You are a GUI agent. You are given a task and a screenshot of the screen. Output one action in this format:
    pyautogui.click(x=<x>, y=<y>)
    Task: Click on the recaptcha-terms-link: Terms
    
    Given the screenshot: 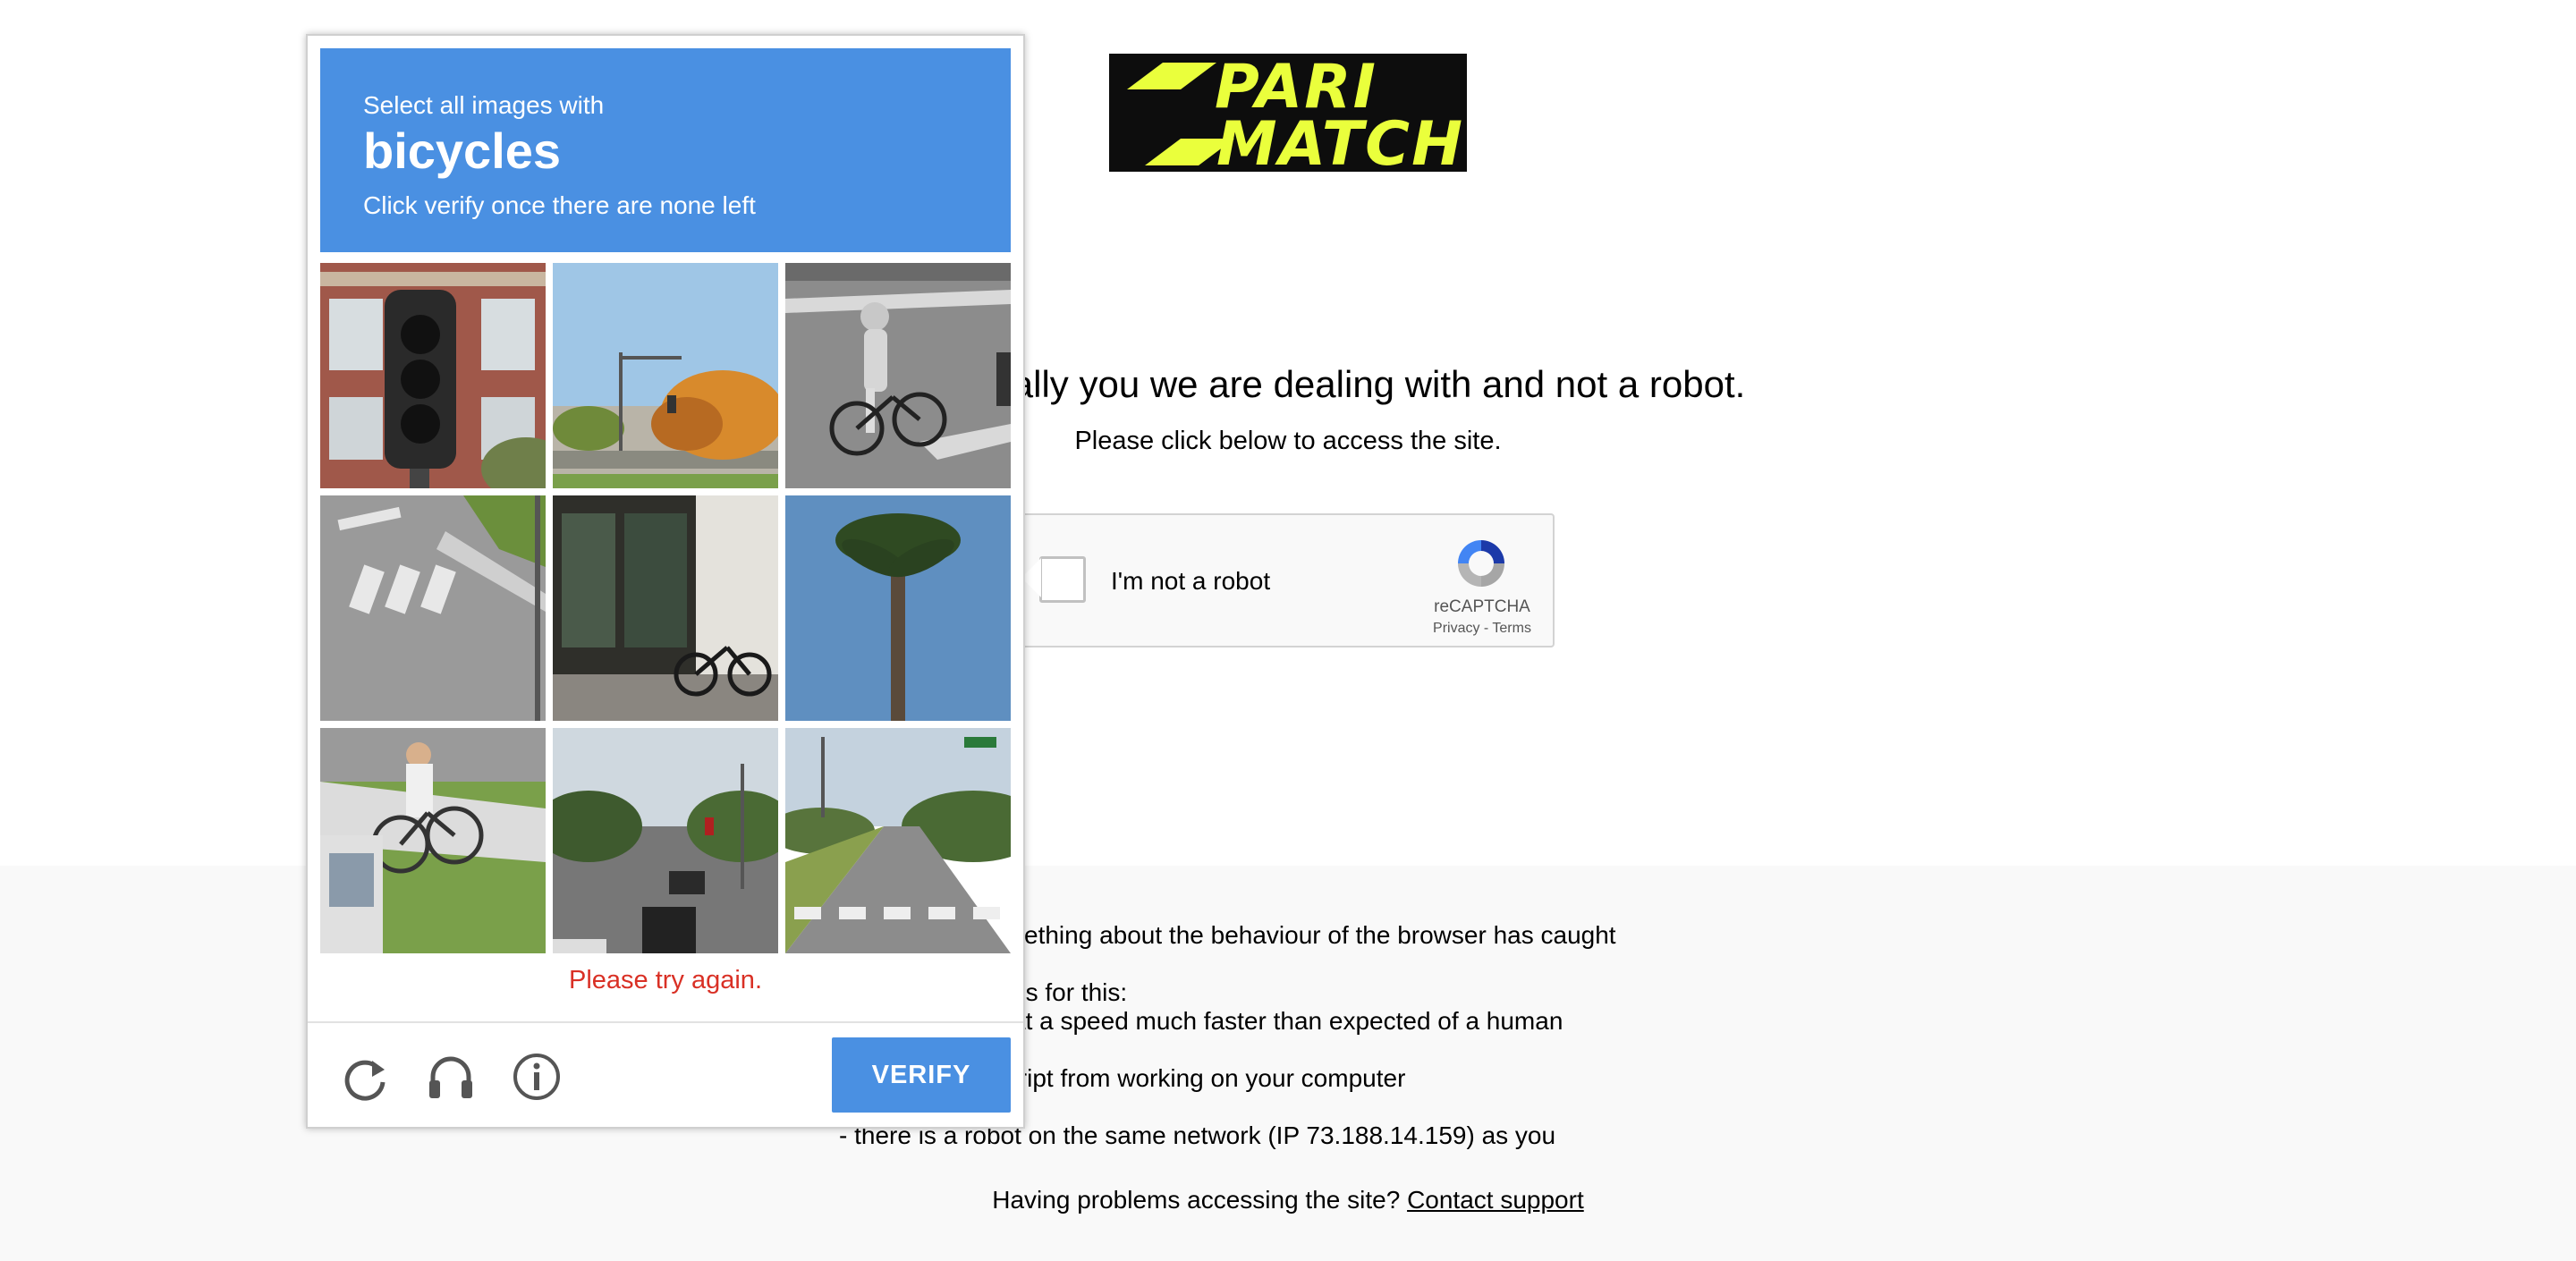 What is the action you would take?
    pyautogui.click(x=1511, y=628)
    